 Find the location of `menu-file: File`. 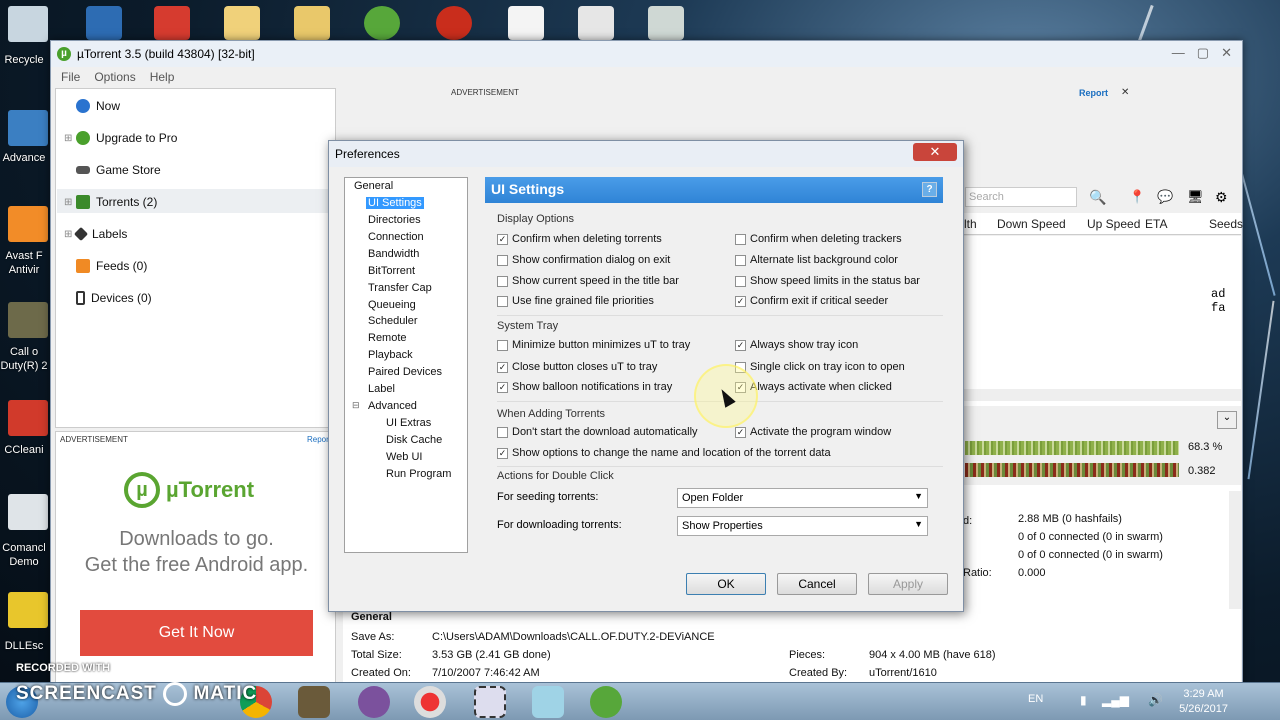

menu-file: File is located at coordinates (70, 77).